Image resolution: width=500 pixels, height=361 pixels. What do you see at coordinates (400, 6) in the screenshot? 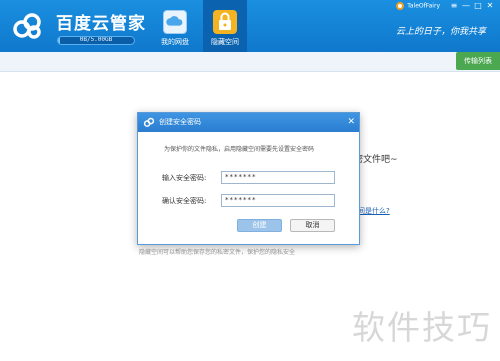
I see `user-avatar-icon` at bounding box center [400, 6].